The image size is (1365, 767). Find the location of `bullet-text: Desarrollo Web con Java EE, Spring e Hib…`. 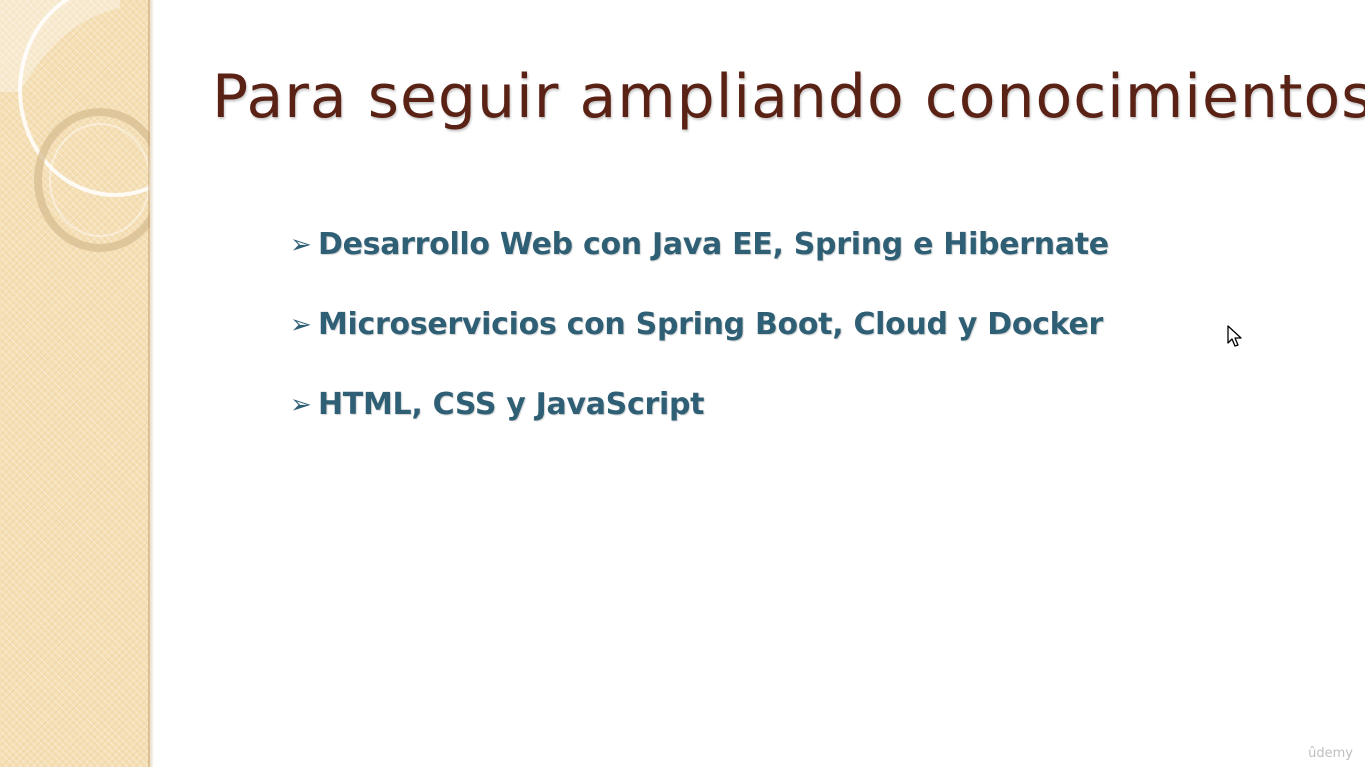

bullet-text: Desarrollo Web con Java EE, Spring e Hib… is located at coordinates (713, 244).